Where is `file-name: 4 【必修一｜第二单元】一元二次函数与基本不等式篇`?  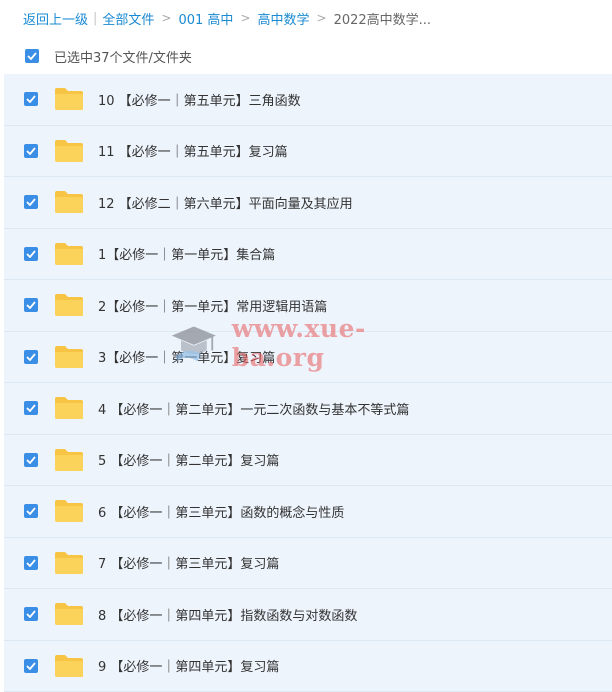
file-name: 4 【必修一｜第二单元】一元二次函数与基本不等式篇 is located at coordinates (253, 408).